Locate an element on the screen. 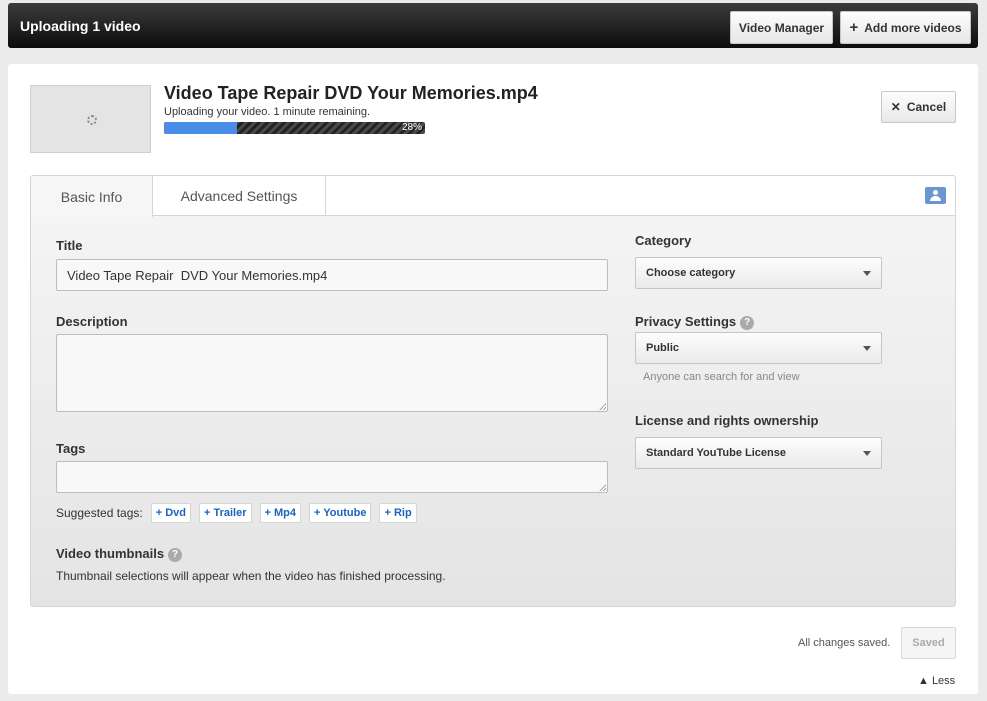  upload-header-title: Uploading 1 video is located at coordinates (80, 26).